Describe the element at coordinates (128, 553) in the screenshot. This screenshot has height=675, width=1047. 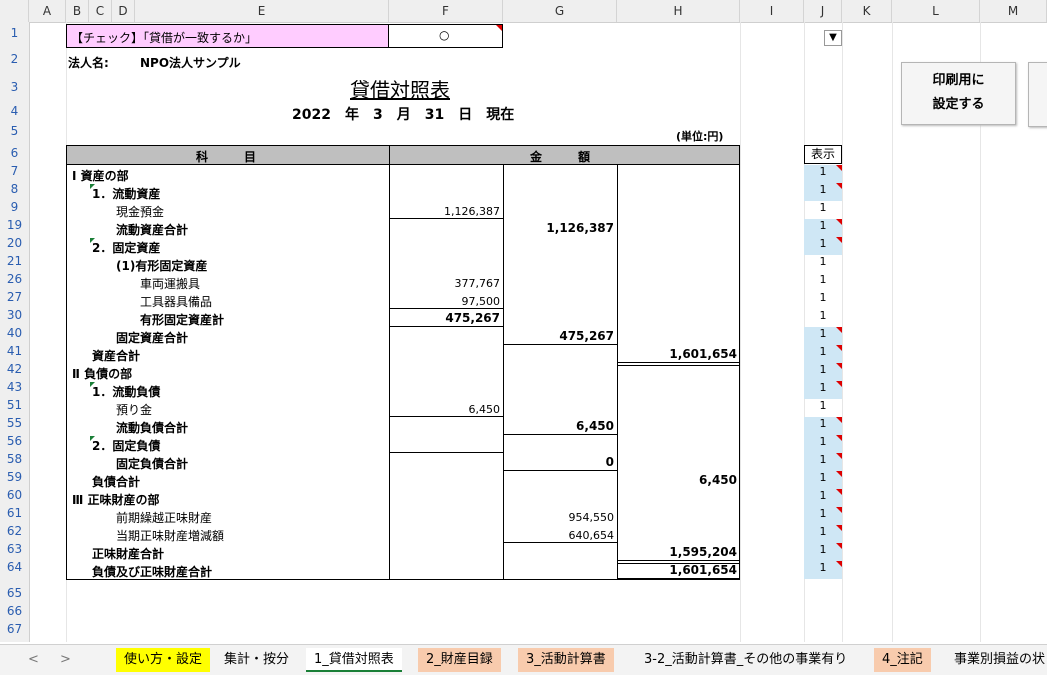
I see `row-net-assets-total: 正味財産合計` at that location.